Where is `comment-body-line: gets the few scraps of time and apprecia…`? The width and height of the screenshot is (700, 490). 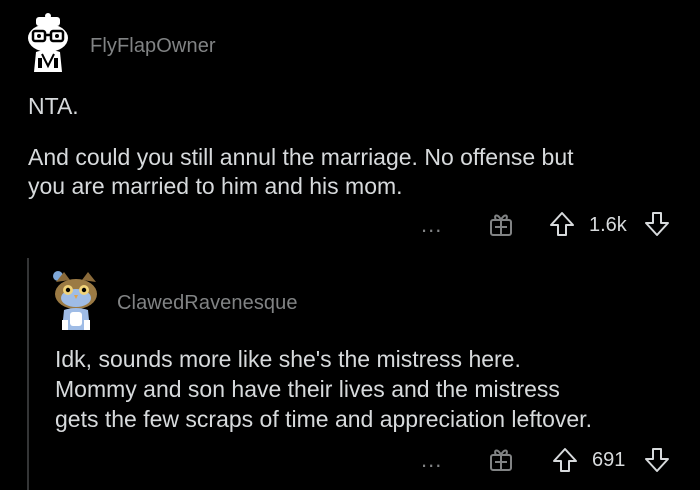
comment-body-line: gets the few scraps of time and apprecia… is located at coordinates (323, 419).